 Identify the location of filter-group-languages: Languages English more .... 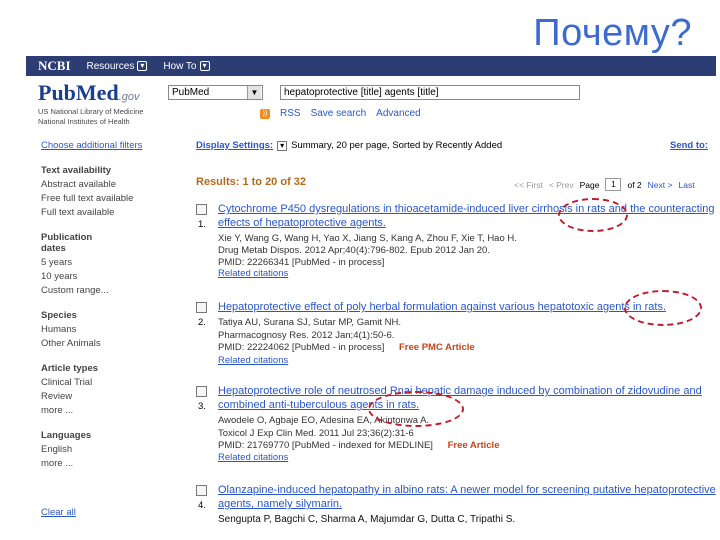
(111, 450).